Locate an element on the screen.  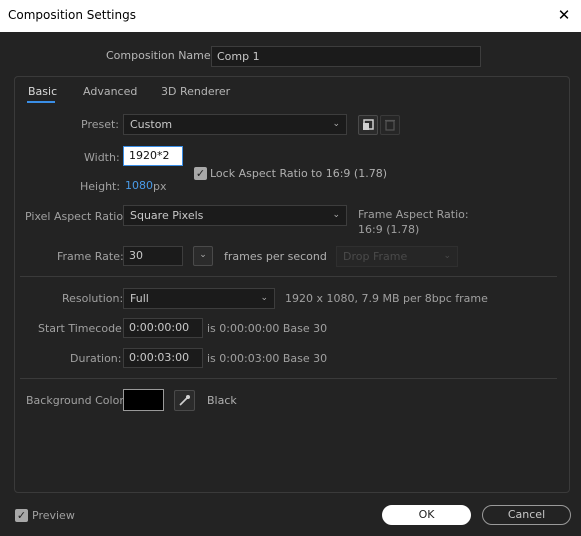
tab-3d-renderer: 3D Renderer is located at coordinates (195, 91).